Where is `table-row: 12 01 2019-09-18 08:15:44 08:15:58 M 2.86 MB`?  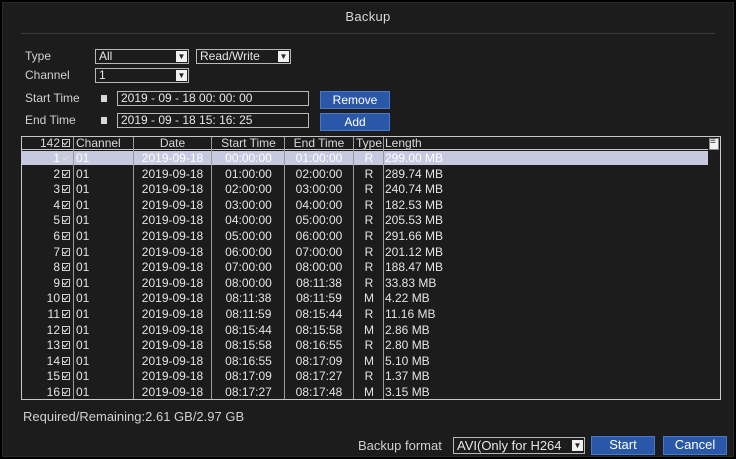 table-row: 12 01 2019-09-18 08:15:44 08:15:58 M 2.86 MB is located at coordinates (365, 330).